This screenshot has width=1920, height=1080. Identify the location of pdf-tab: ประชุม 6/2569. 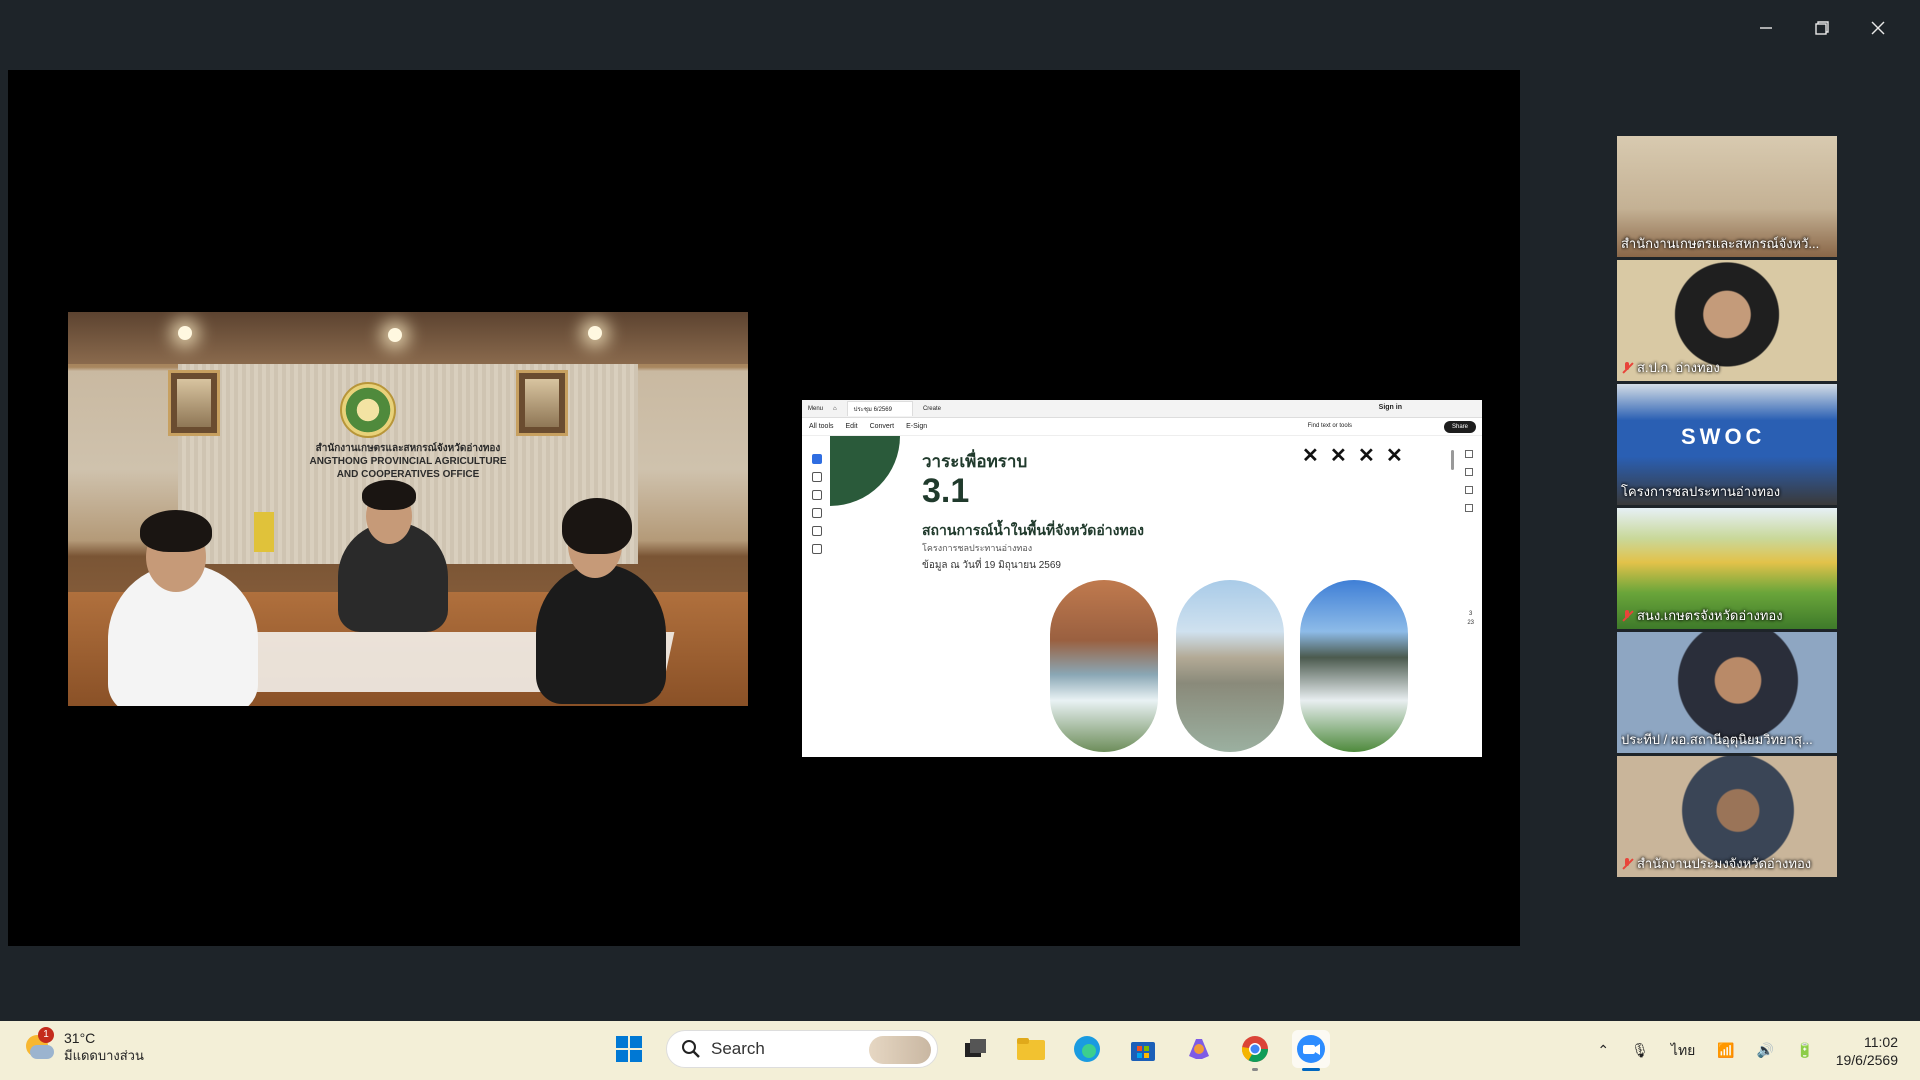
(879, 408).